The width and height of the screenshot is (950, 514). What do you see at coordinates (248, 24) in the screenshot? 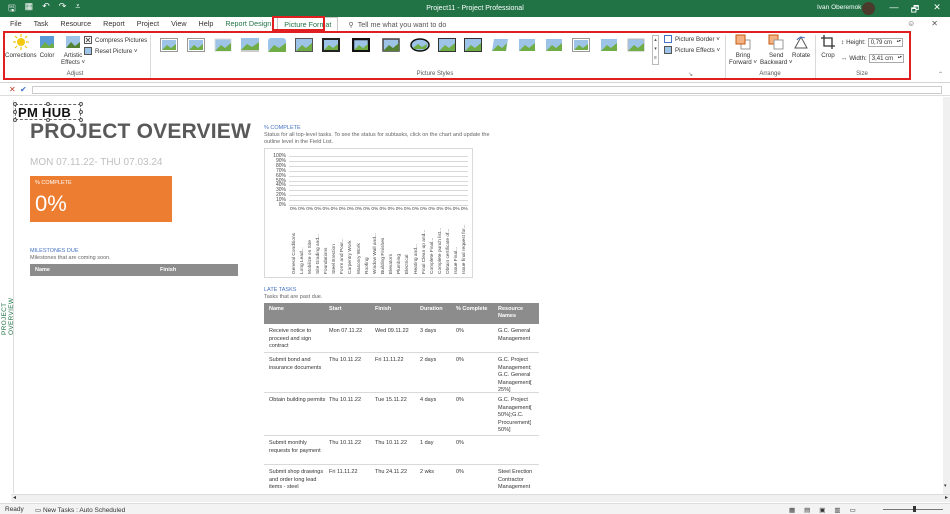
I see `tab-report-design: Report Design` at bounding box center [248, 24].